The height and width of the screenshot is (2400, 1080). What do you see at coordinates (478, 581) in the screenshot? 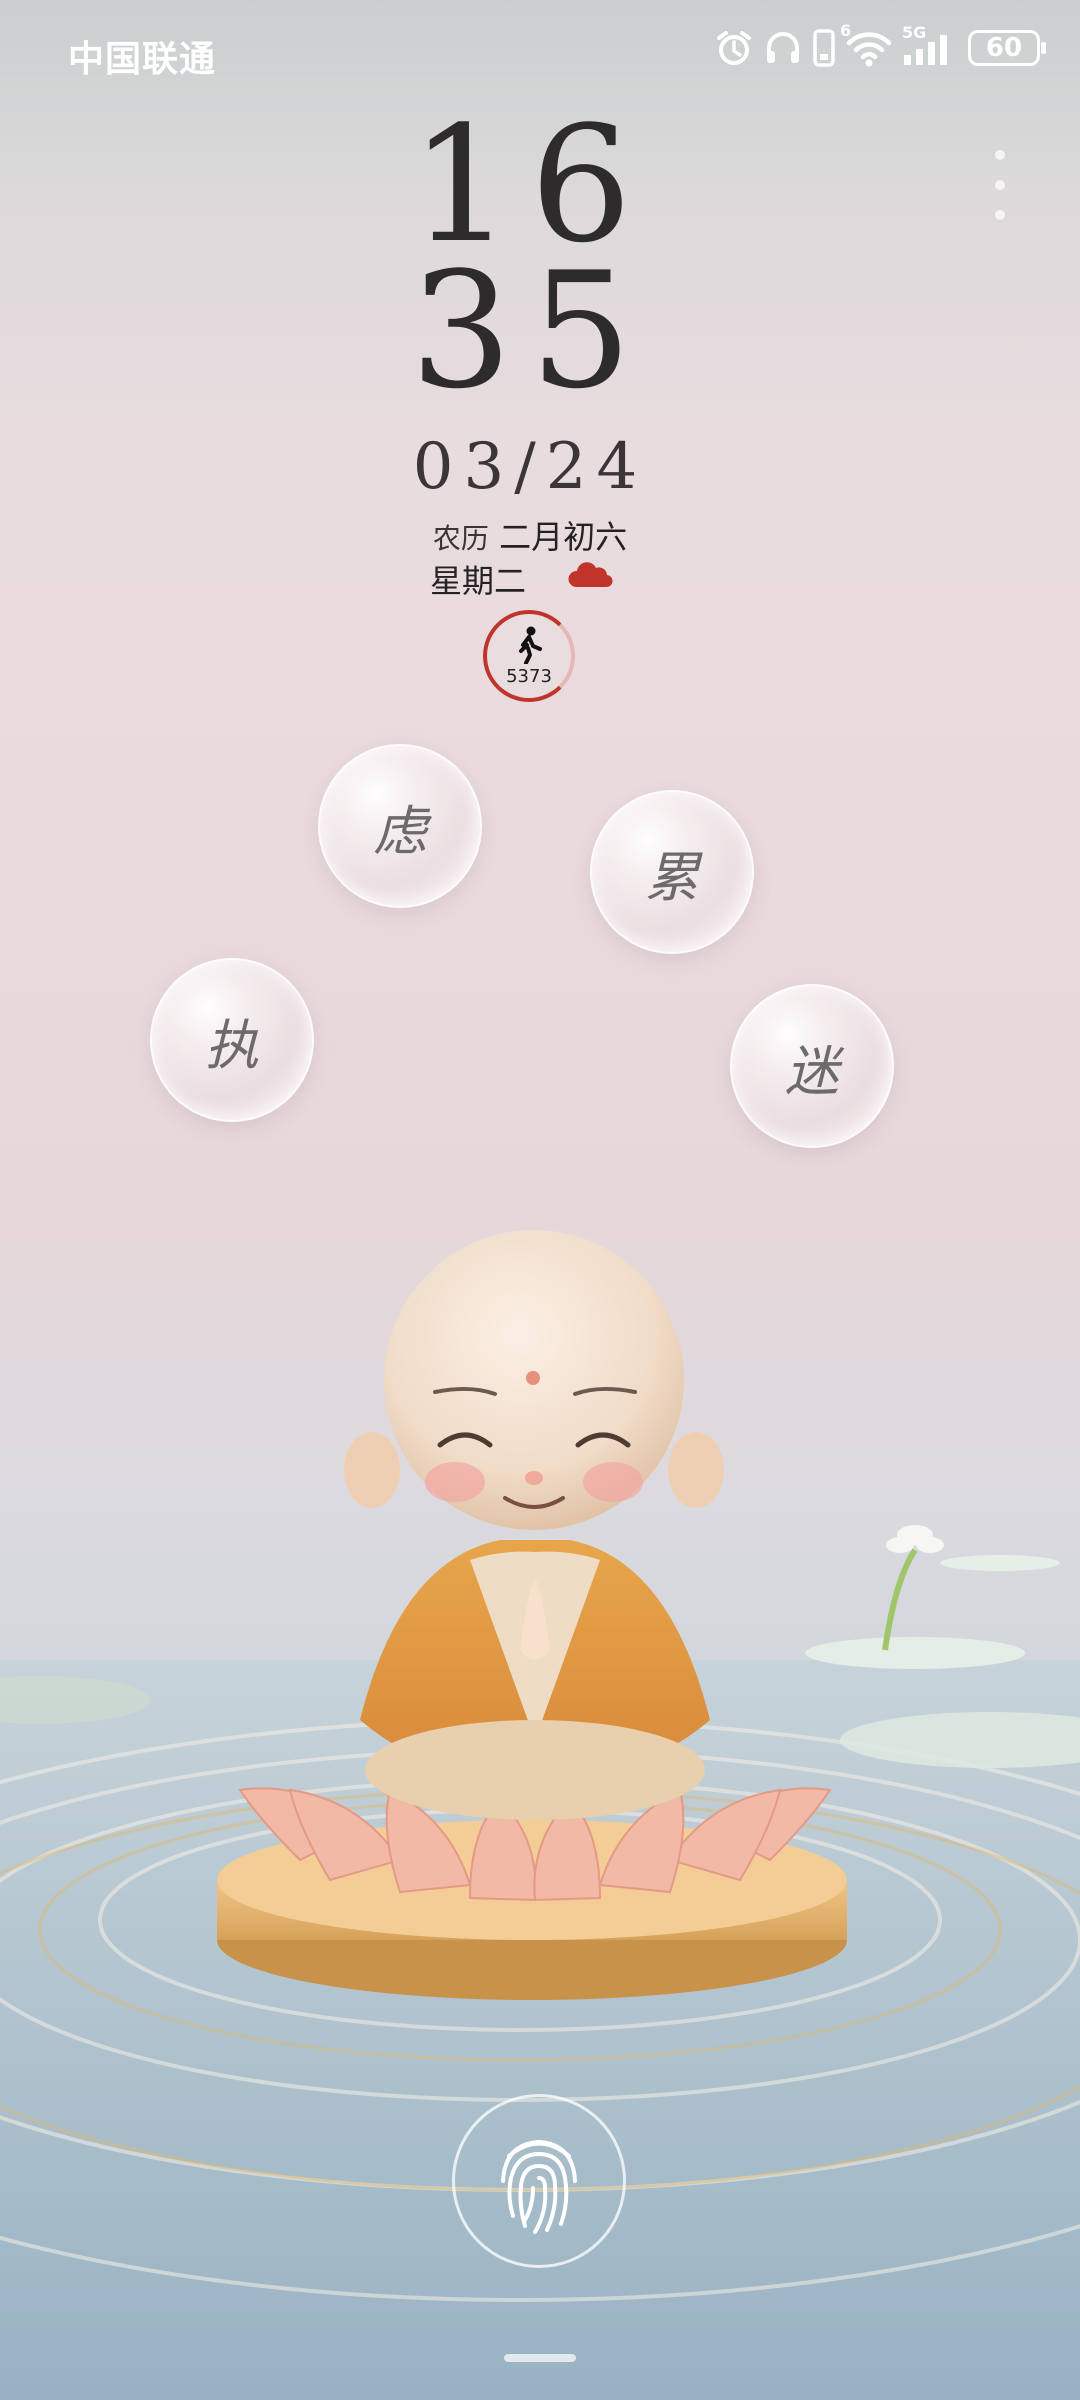
I see `weekday: 星期二` at bounding box center [478, 581].